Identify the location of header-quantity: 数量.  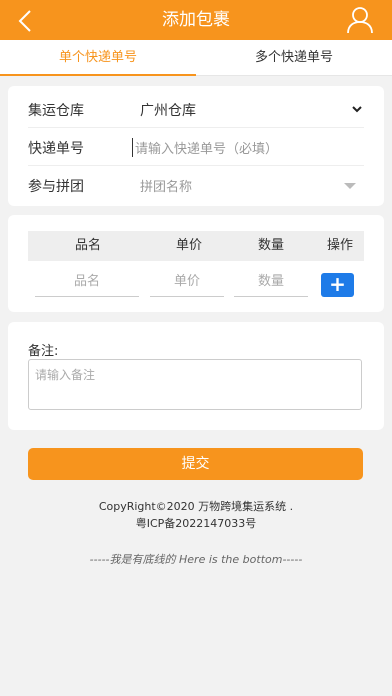
(270, 245).